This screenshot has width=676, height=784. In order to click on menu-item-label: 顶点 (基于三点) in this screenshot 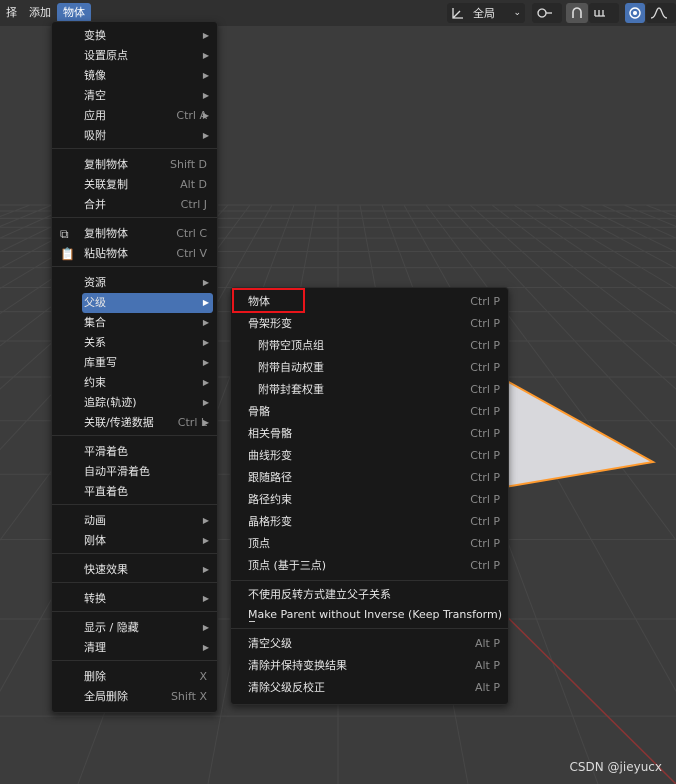, I will do `click(287, 565)`.